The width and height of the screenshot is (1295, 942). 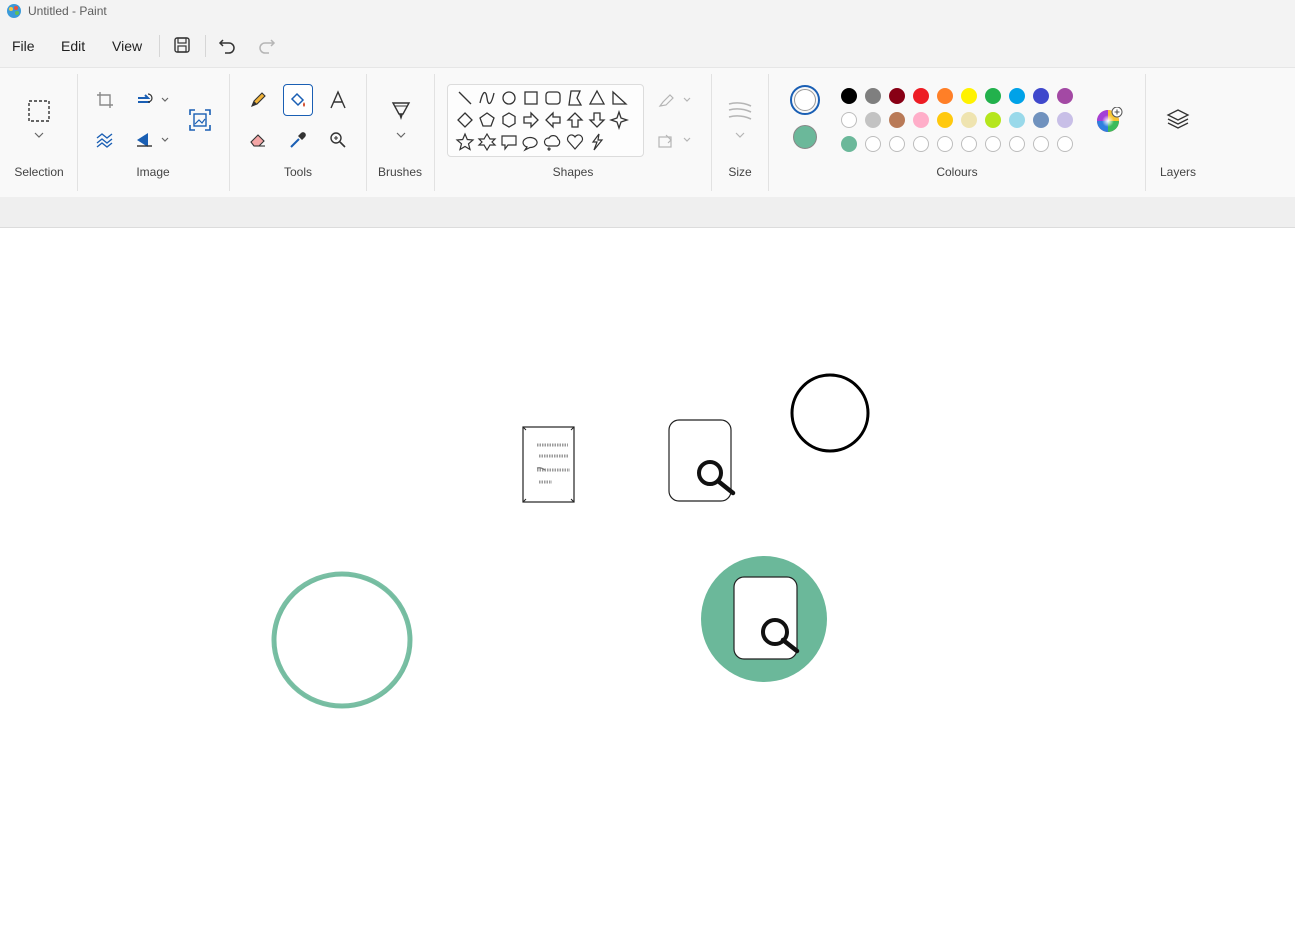 What do you see at coordinates (597, 142) in the screenshot?
I see `lightning-shape-icon` at bounding box center [597, 142].